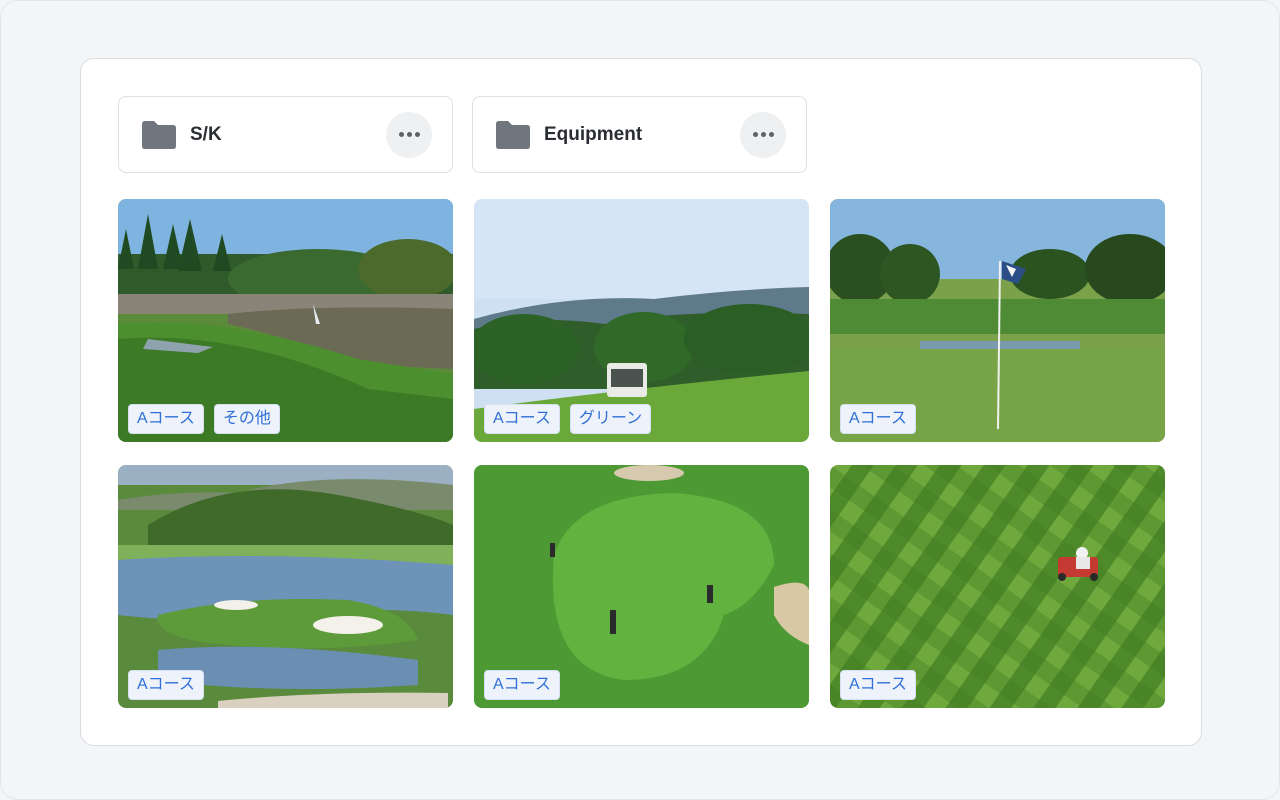 The height and width of the screenshot is (800, 1280). I want to click on folder-card-sk: S/K, so click(285, 134).